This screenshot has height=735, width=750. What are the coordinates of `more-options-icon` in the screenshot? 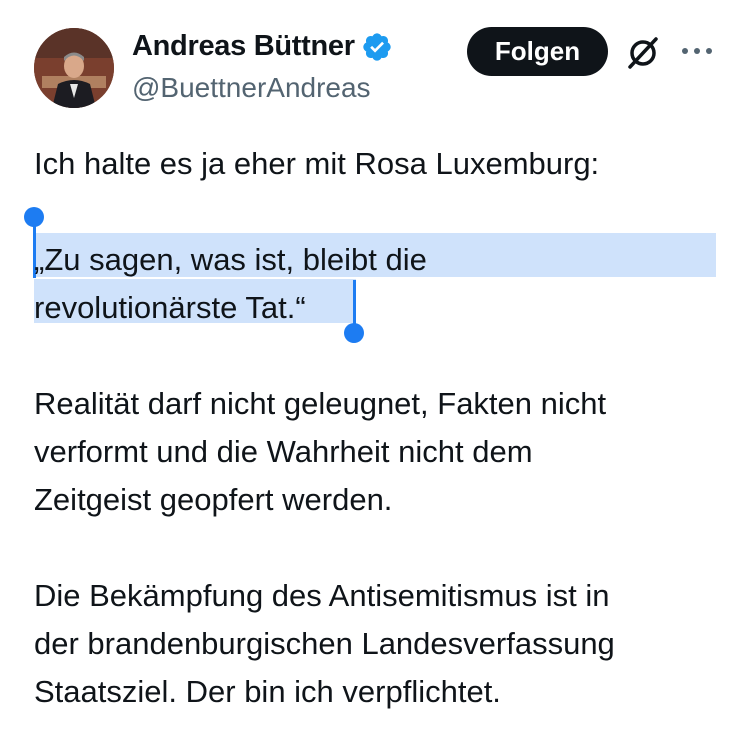 It's located at (697, 51).